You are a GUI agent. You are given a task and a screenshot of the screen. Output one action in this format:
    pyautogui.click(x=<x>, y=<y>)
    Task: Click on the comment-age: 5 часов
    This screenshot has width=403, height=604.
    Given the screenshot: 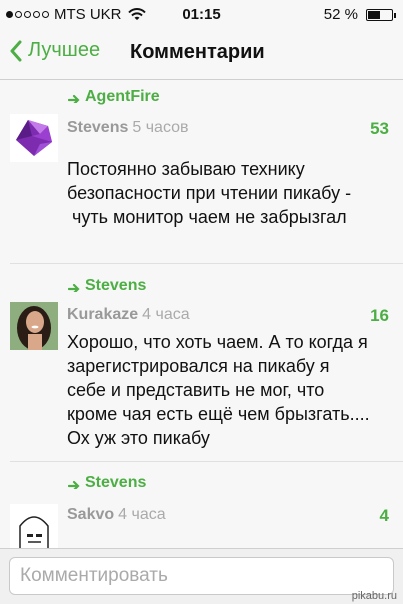 What is the action you would take?
    pyautogui.click(x=160, y=127)
    